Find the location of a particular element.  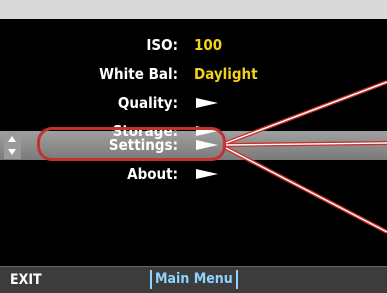

menu-item-iso: ISO: 100 is located at coordinates (170, 45).